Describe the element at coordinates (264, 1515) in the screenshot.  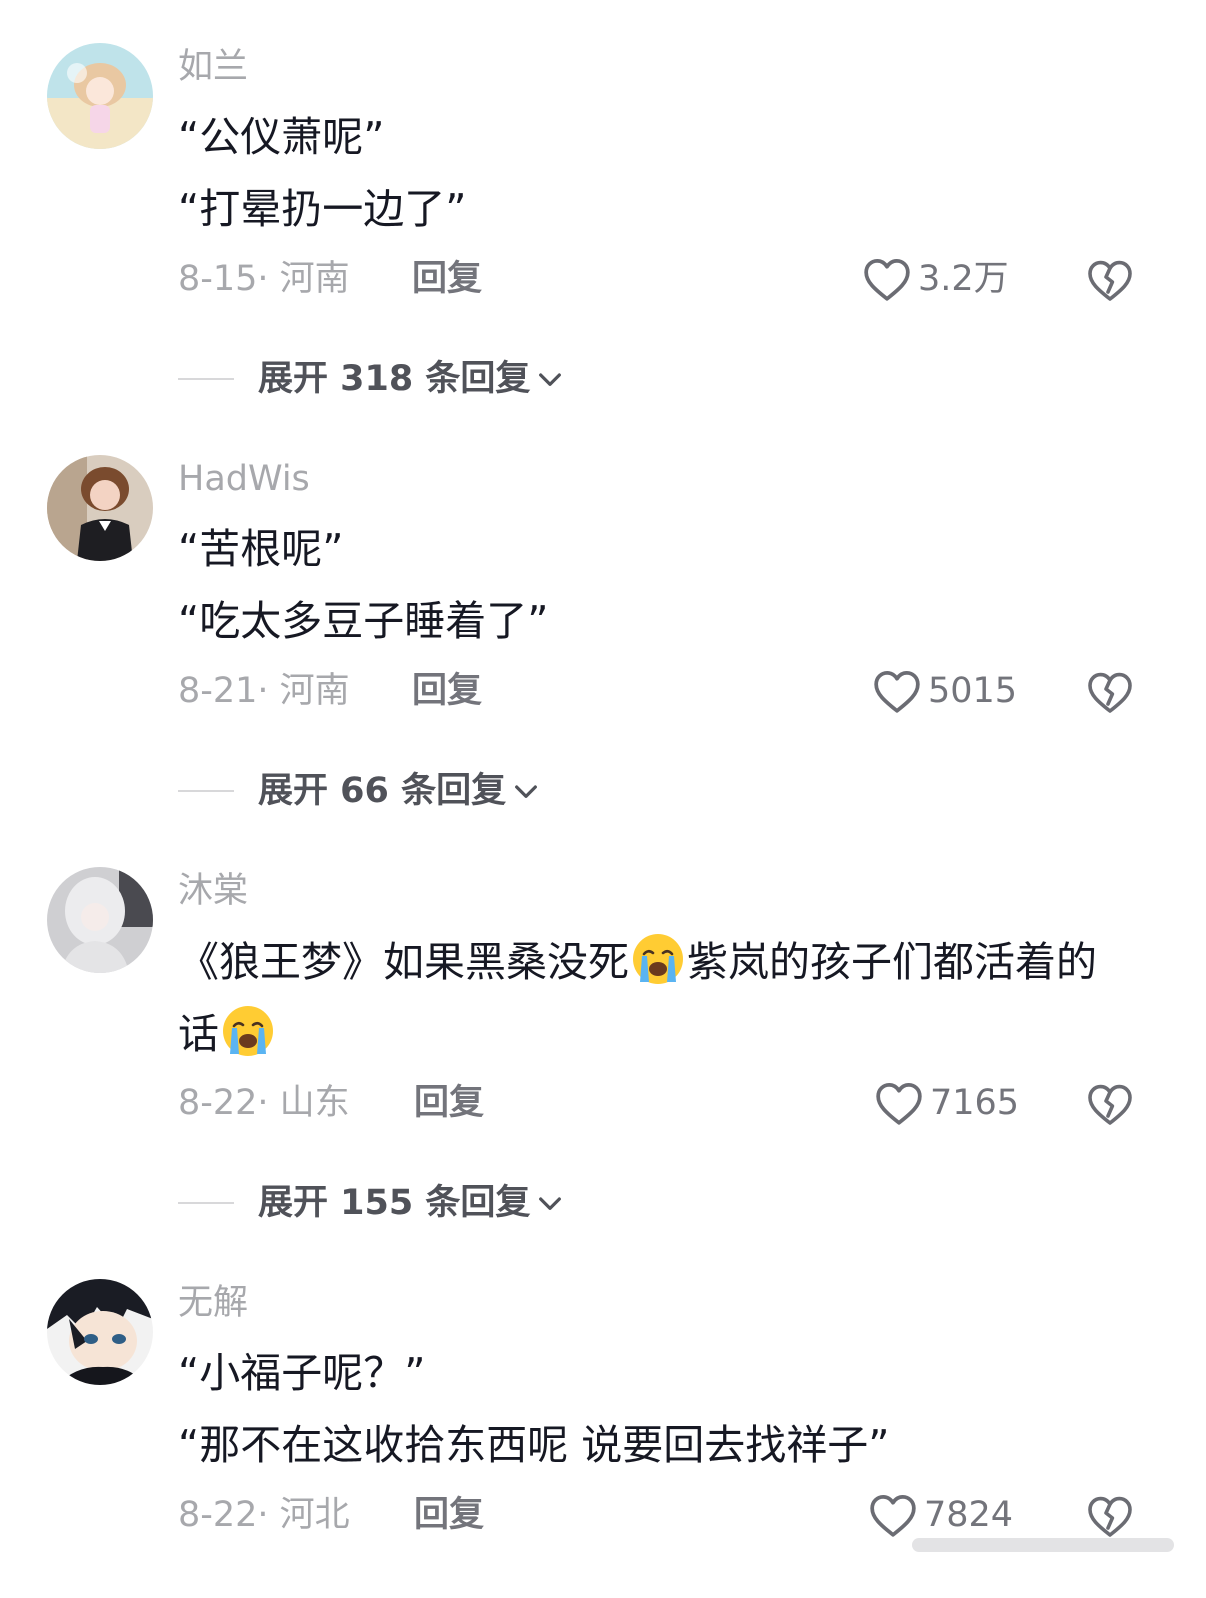
I see `date-location: 8-22· 河北` at that location.